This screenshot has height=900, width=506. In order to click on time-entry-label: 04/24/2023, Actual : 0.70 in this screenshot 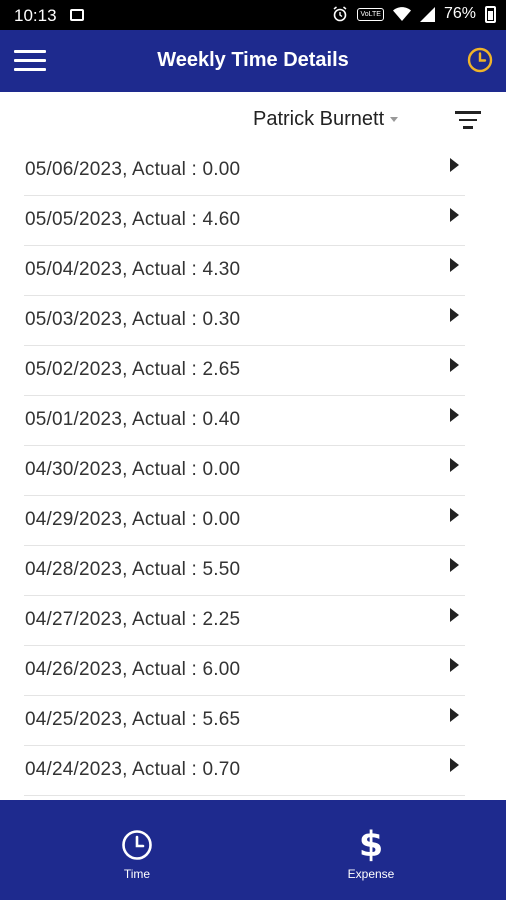, I will do `click(133, 769)`.